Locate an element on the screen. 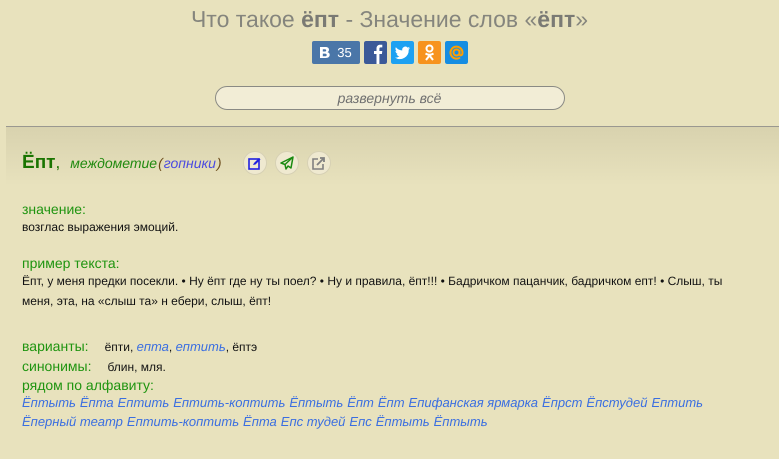 This screenshot has width=779, height=459. odnoklassniki-share-icon is located at coordinates (429, 52).